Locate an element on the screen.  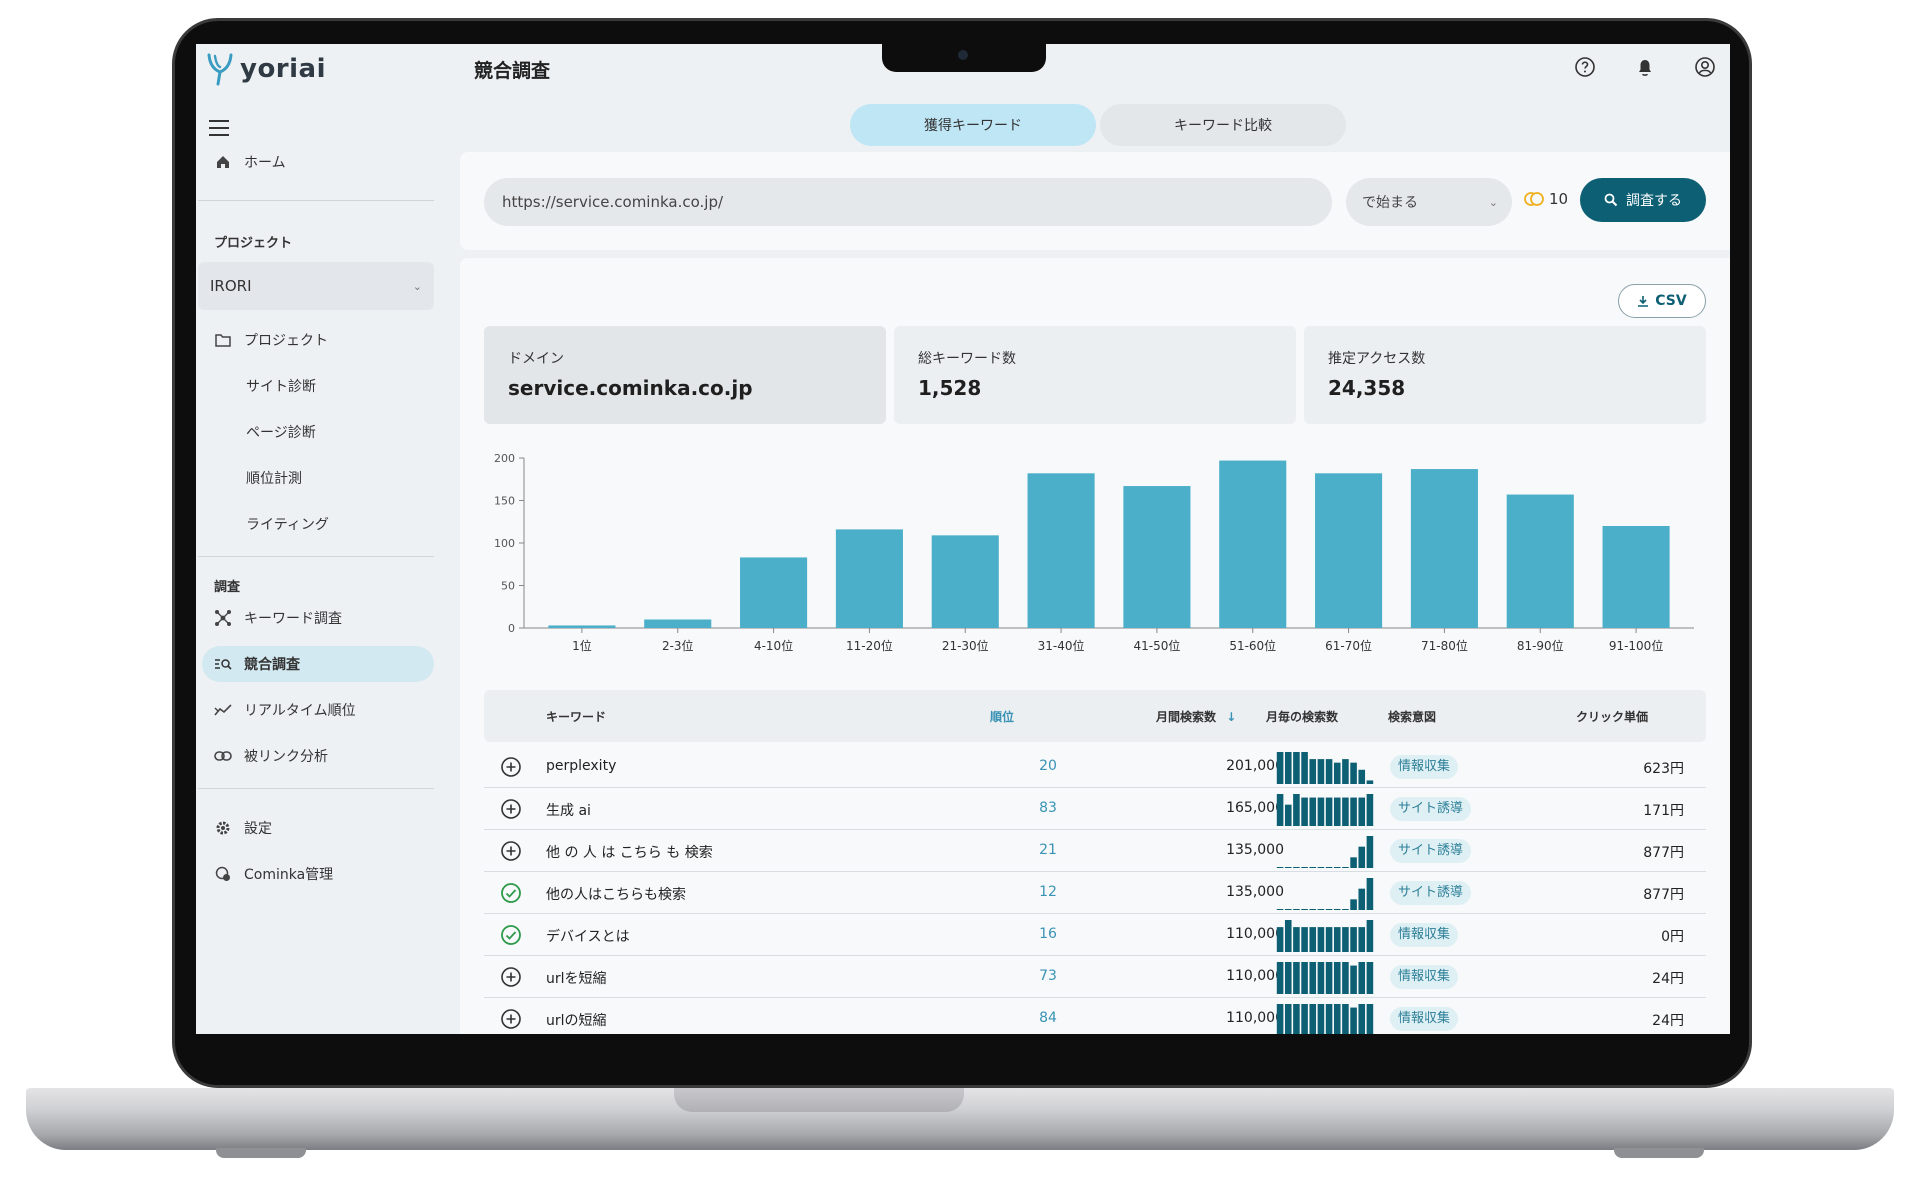
sidebar-item-label: ページ診断 is located at coordinates (281, 433).